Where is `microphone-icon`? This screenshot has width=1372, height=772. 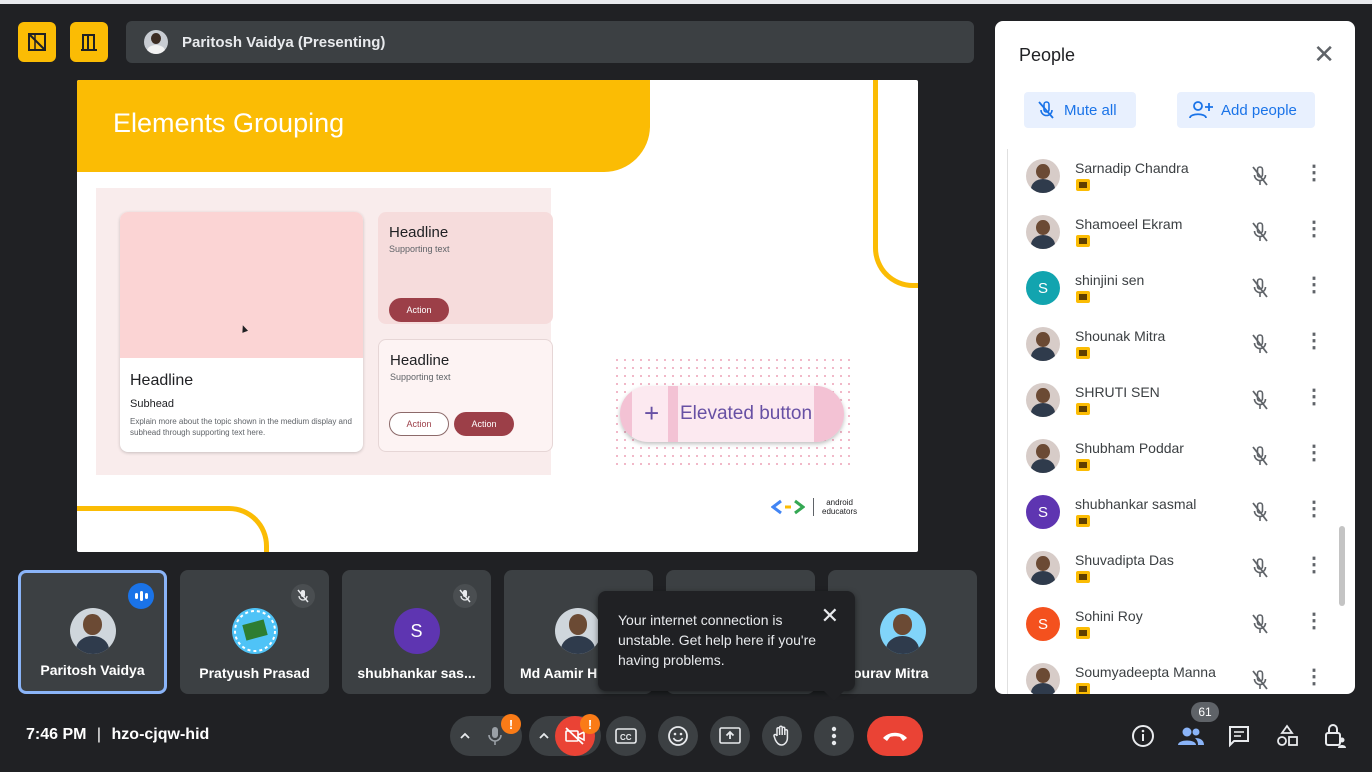 microphone-icon is located at coordinates (495, 736).